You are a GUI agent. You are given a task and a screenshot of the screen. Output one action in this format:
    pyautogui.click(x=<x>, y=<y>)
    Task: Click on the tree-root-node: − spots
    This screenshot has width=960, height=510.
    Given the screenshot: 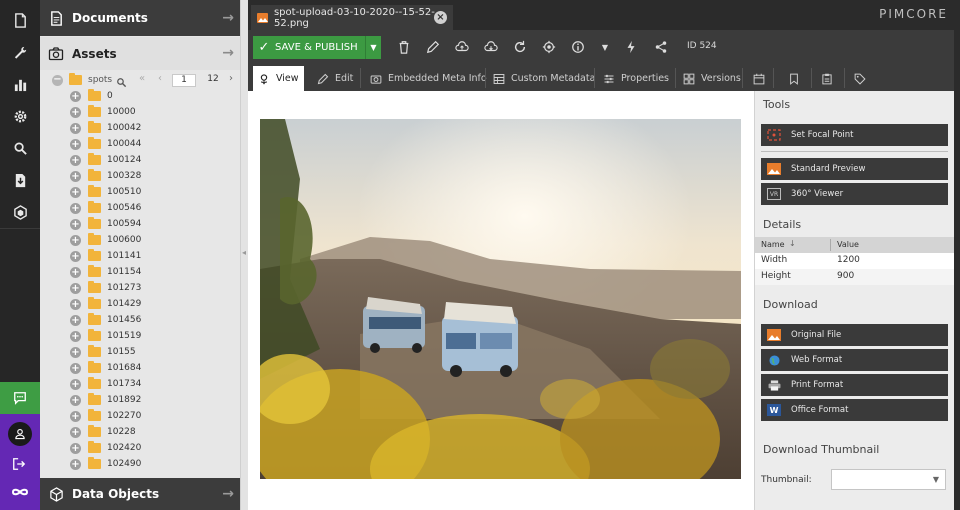 What is the action you would take?
    pyautogui.click(x=82, y=80)
    